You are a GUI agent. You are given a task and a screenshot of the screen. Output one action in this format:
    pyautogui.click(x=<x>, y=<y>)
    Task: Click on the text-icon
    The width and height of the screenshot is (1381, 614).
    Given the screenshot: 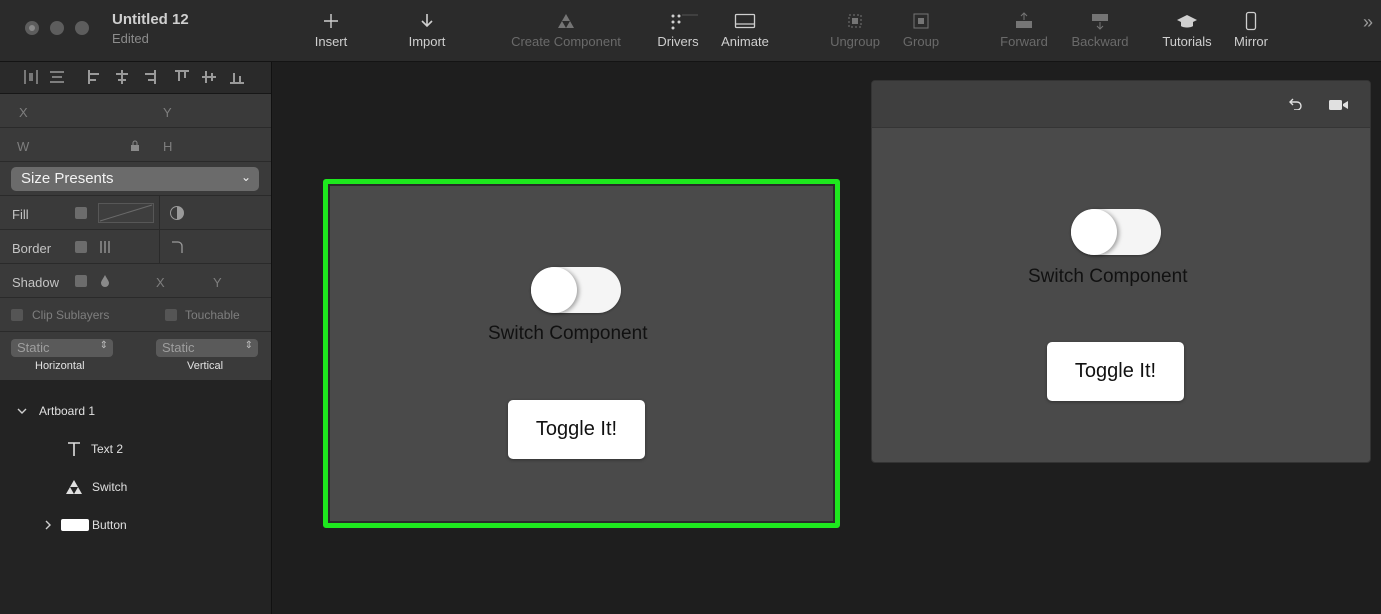 What is the action you would take?
    pyautogui.click(x=74, y=449)
    